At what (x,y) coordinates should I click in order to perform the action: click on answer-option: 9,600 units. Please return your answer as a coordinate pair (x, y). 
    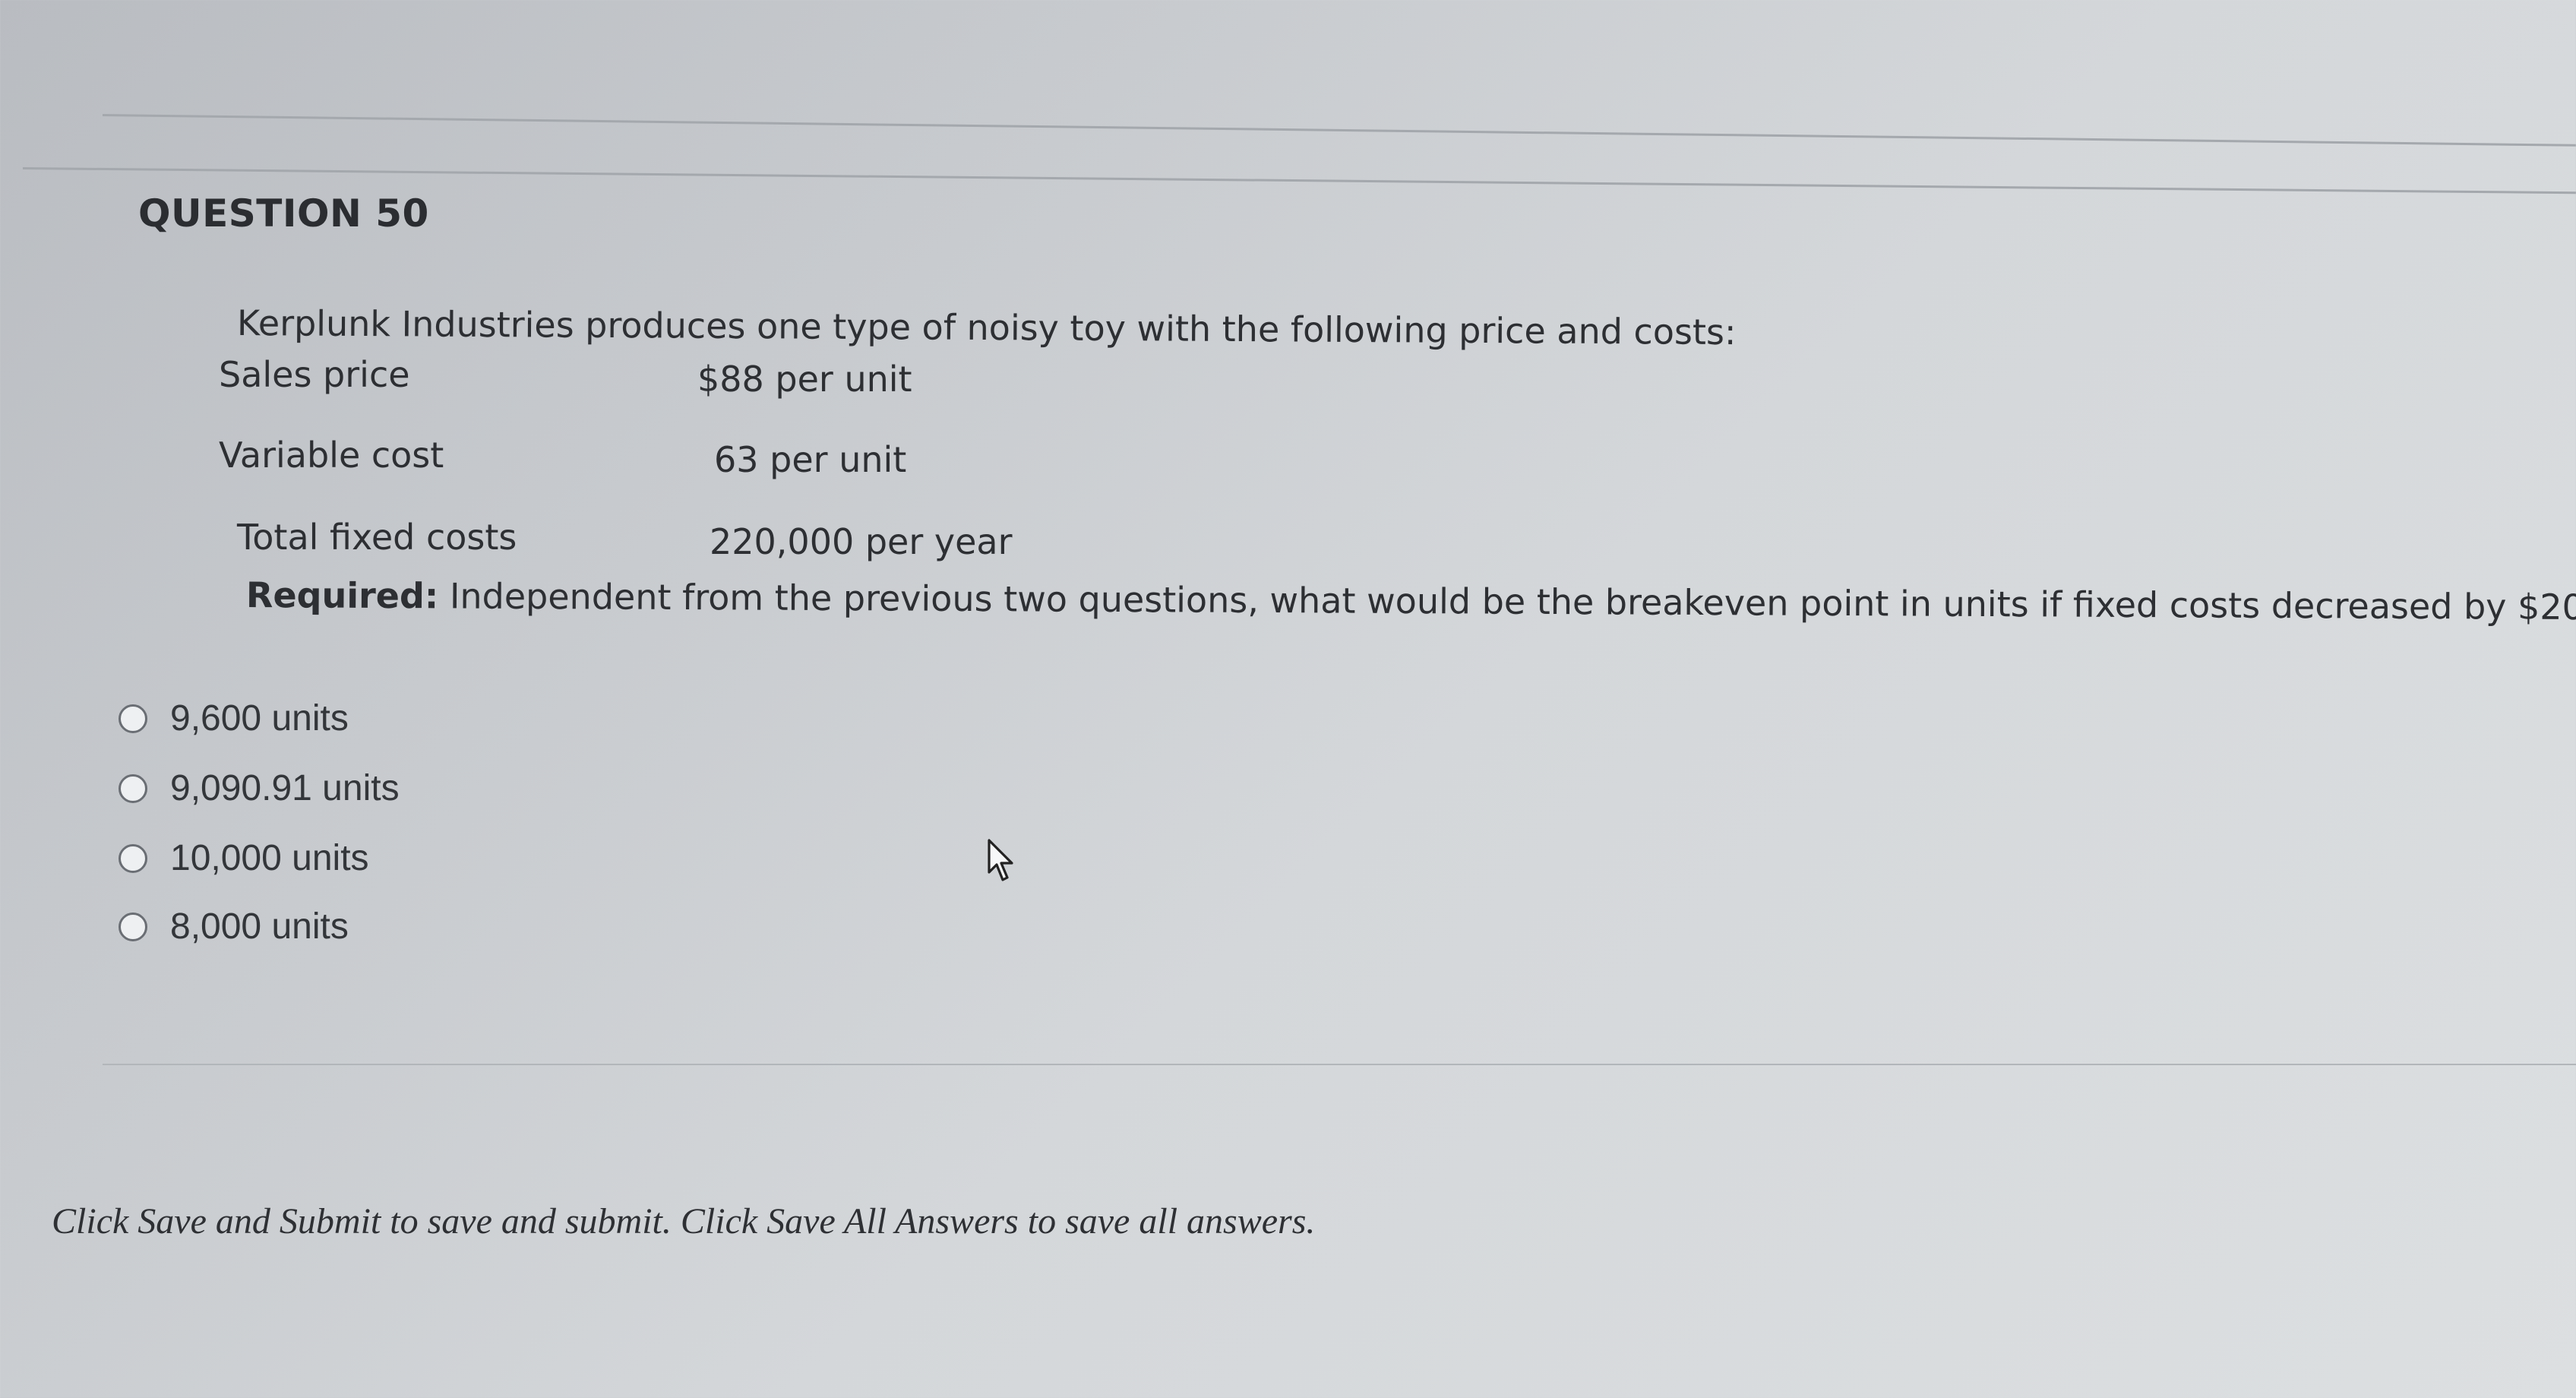
    Looking at the image, I should click on (234, 718).